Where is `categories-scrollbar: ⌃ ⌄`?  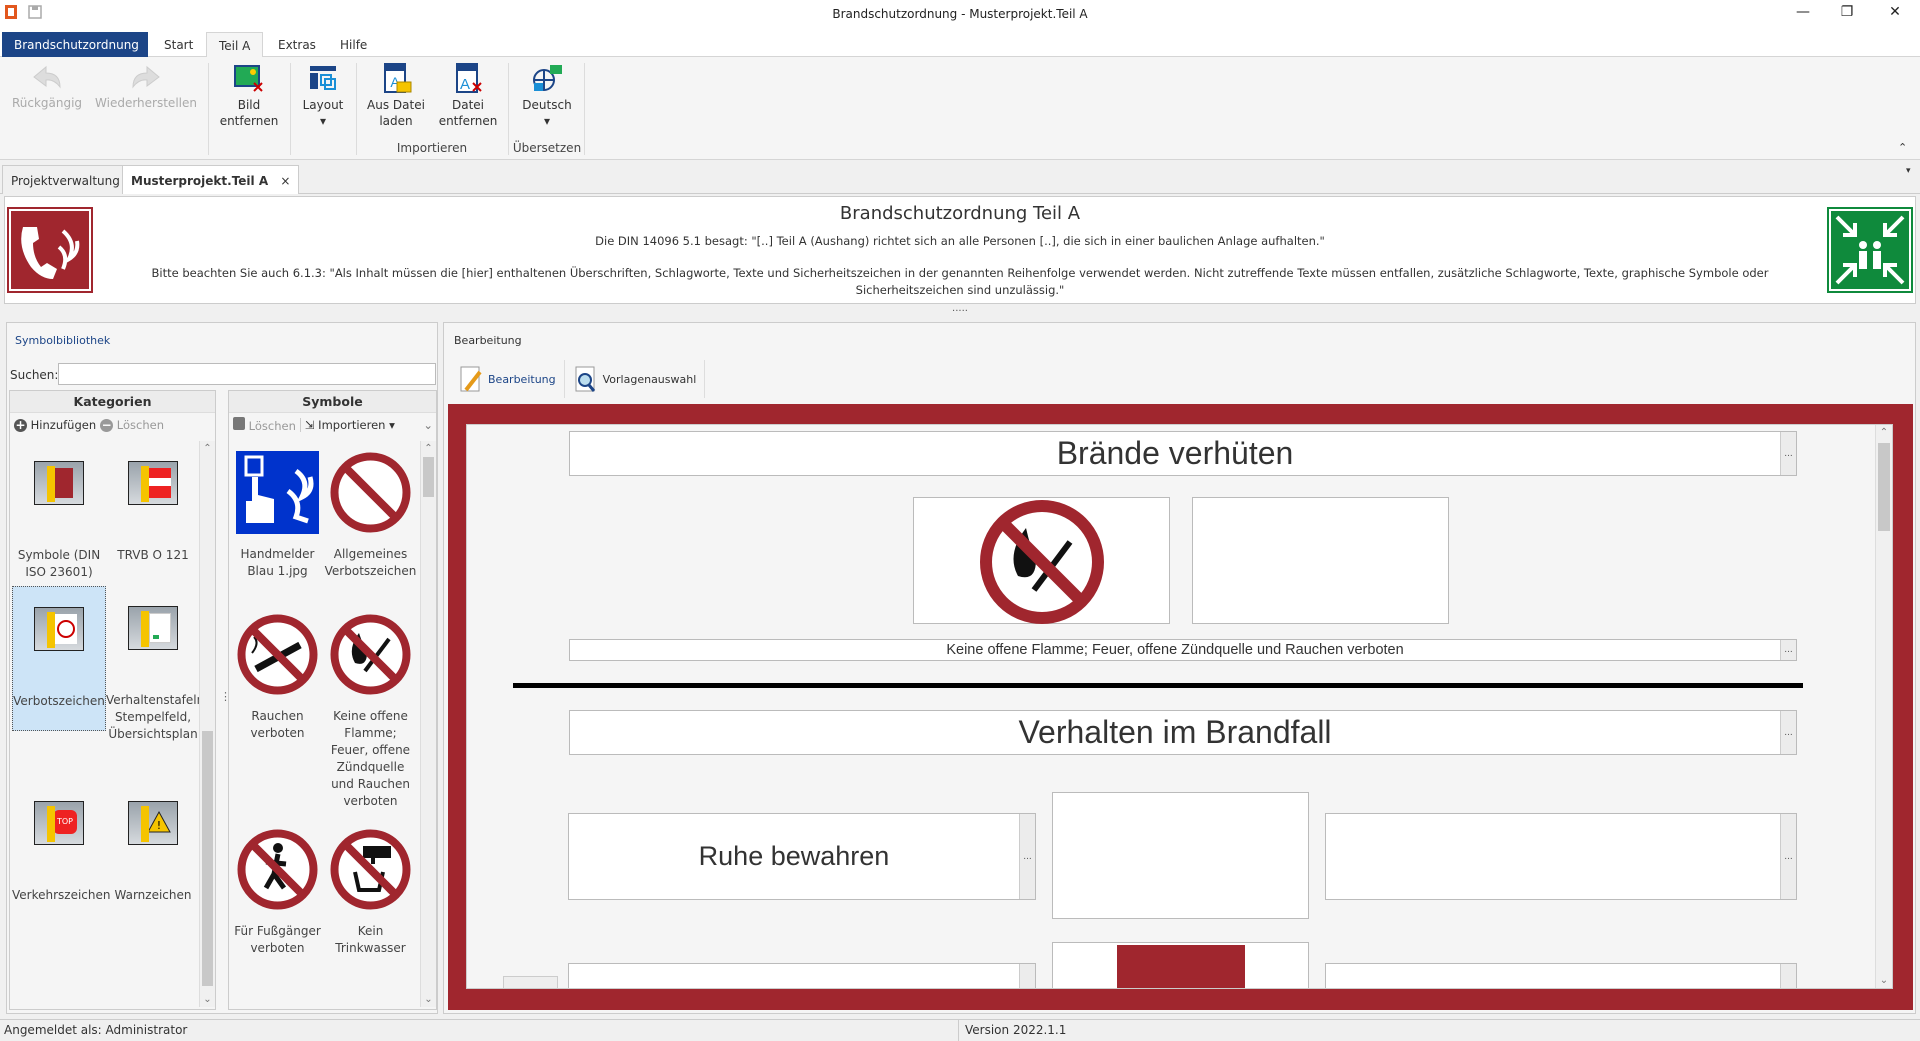
categories-scrollbar: ⌃ ⌄ is located at coordinates (207, 724).